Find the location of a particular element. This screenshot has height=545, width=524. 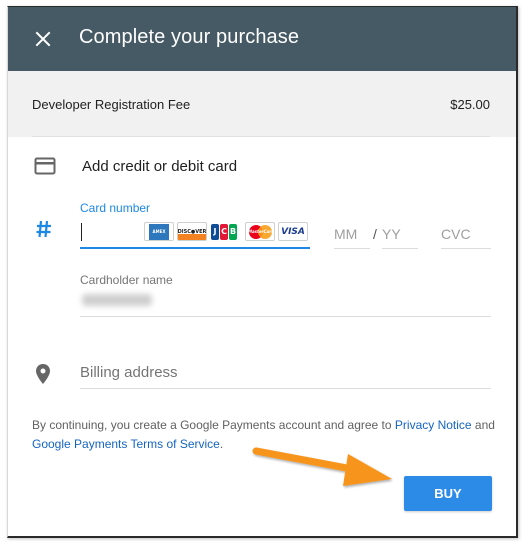

cvc-input: CVC is located at coordinates (466, 234).